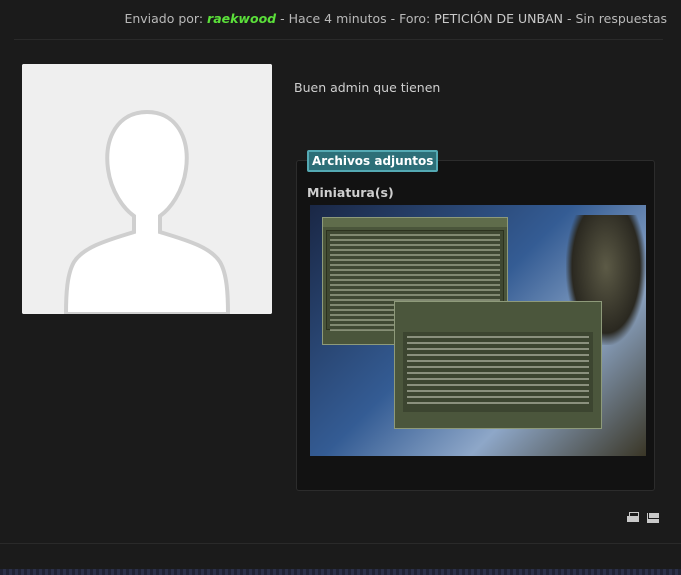 This screenshot has width=681, height=575. Describe the element at coordinates (498, 18) in the screenshot. I see `forum-link: PETICIÓN DE UNBAN` at that location.